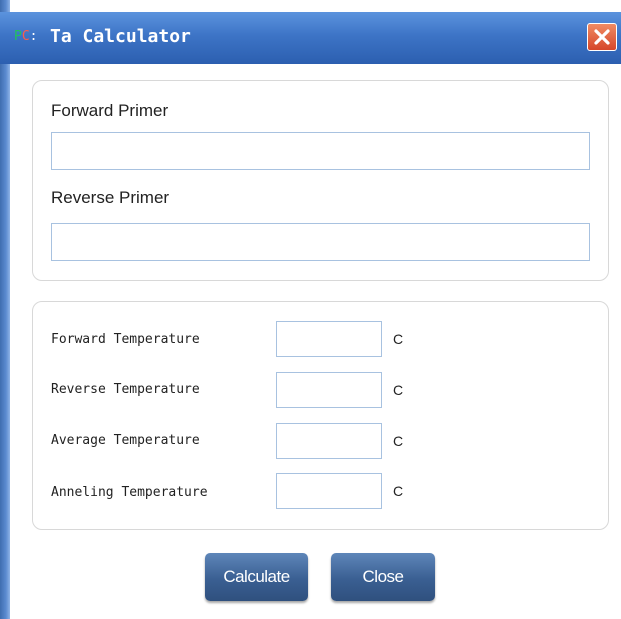  I want to click on average-temperature-unit: C, so click(398, 441).